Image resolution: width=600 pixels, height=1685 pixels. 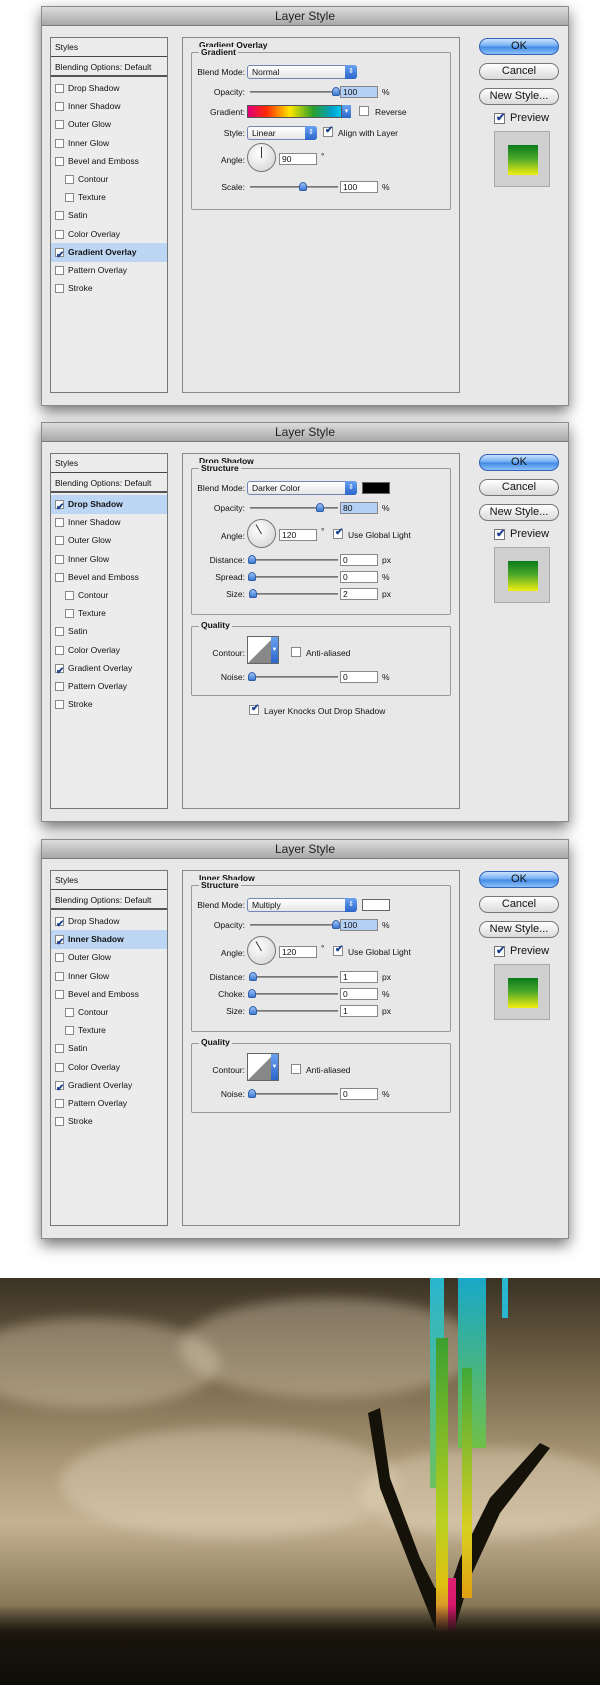 I want to click on cancel-button: Cancel, so click(x=519, y=904).